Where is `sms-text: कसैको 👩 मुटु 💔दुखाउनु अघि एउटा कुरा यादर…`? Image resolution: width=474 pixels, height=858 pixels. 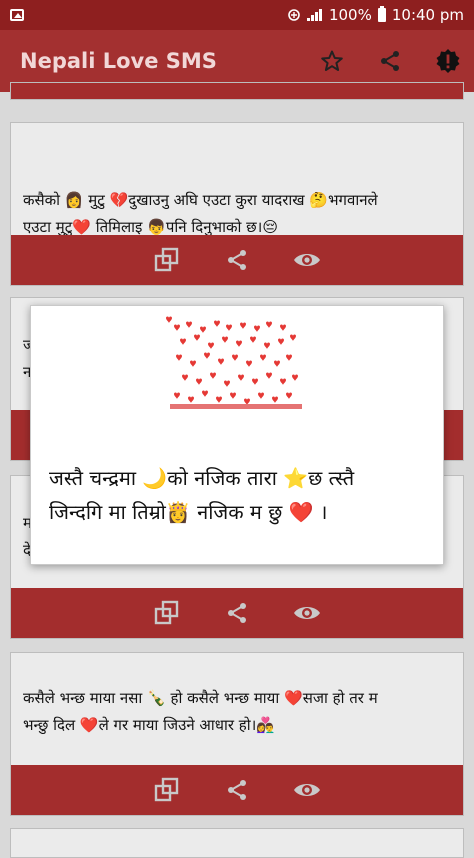
sms-text: कसैको 👩 मुटु 💔दुखाउनु अघि एउटा कुरा यादर… is located at coordinates (237, 214).